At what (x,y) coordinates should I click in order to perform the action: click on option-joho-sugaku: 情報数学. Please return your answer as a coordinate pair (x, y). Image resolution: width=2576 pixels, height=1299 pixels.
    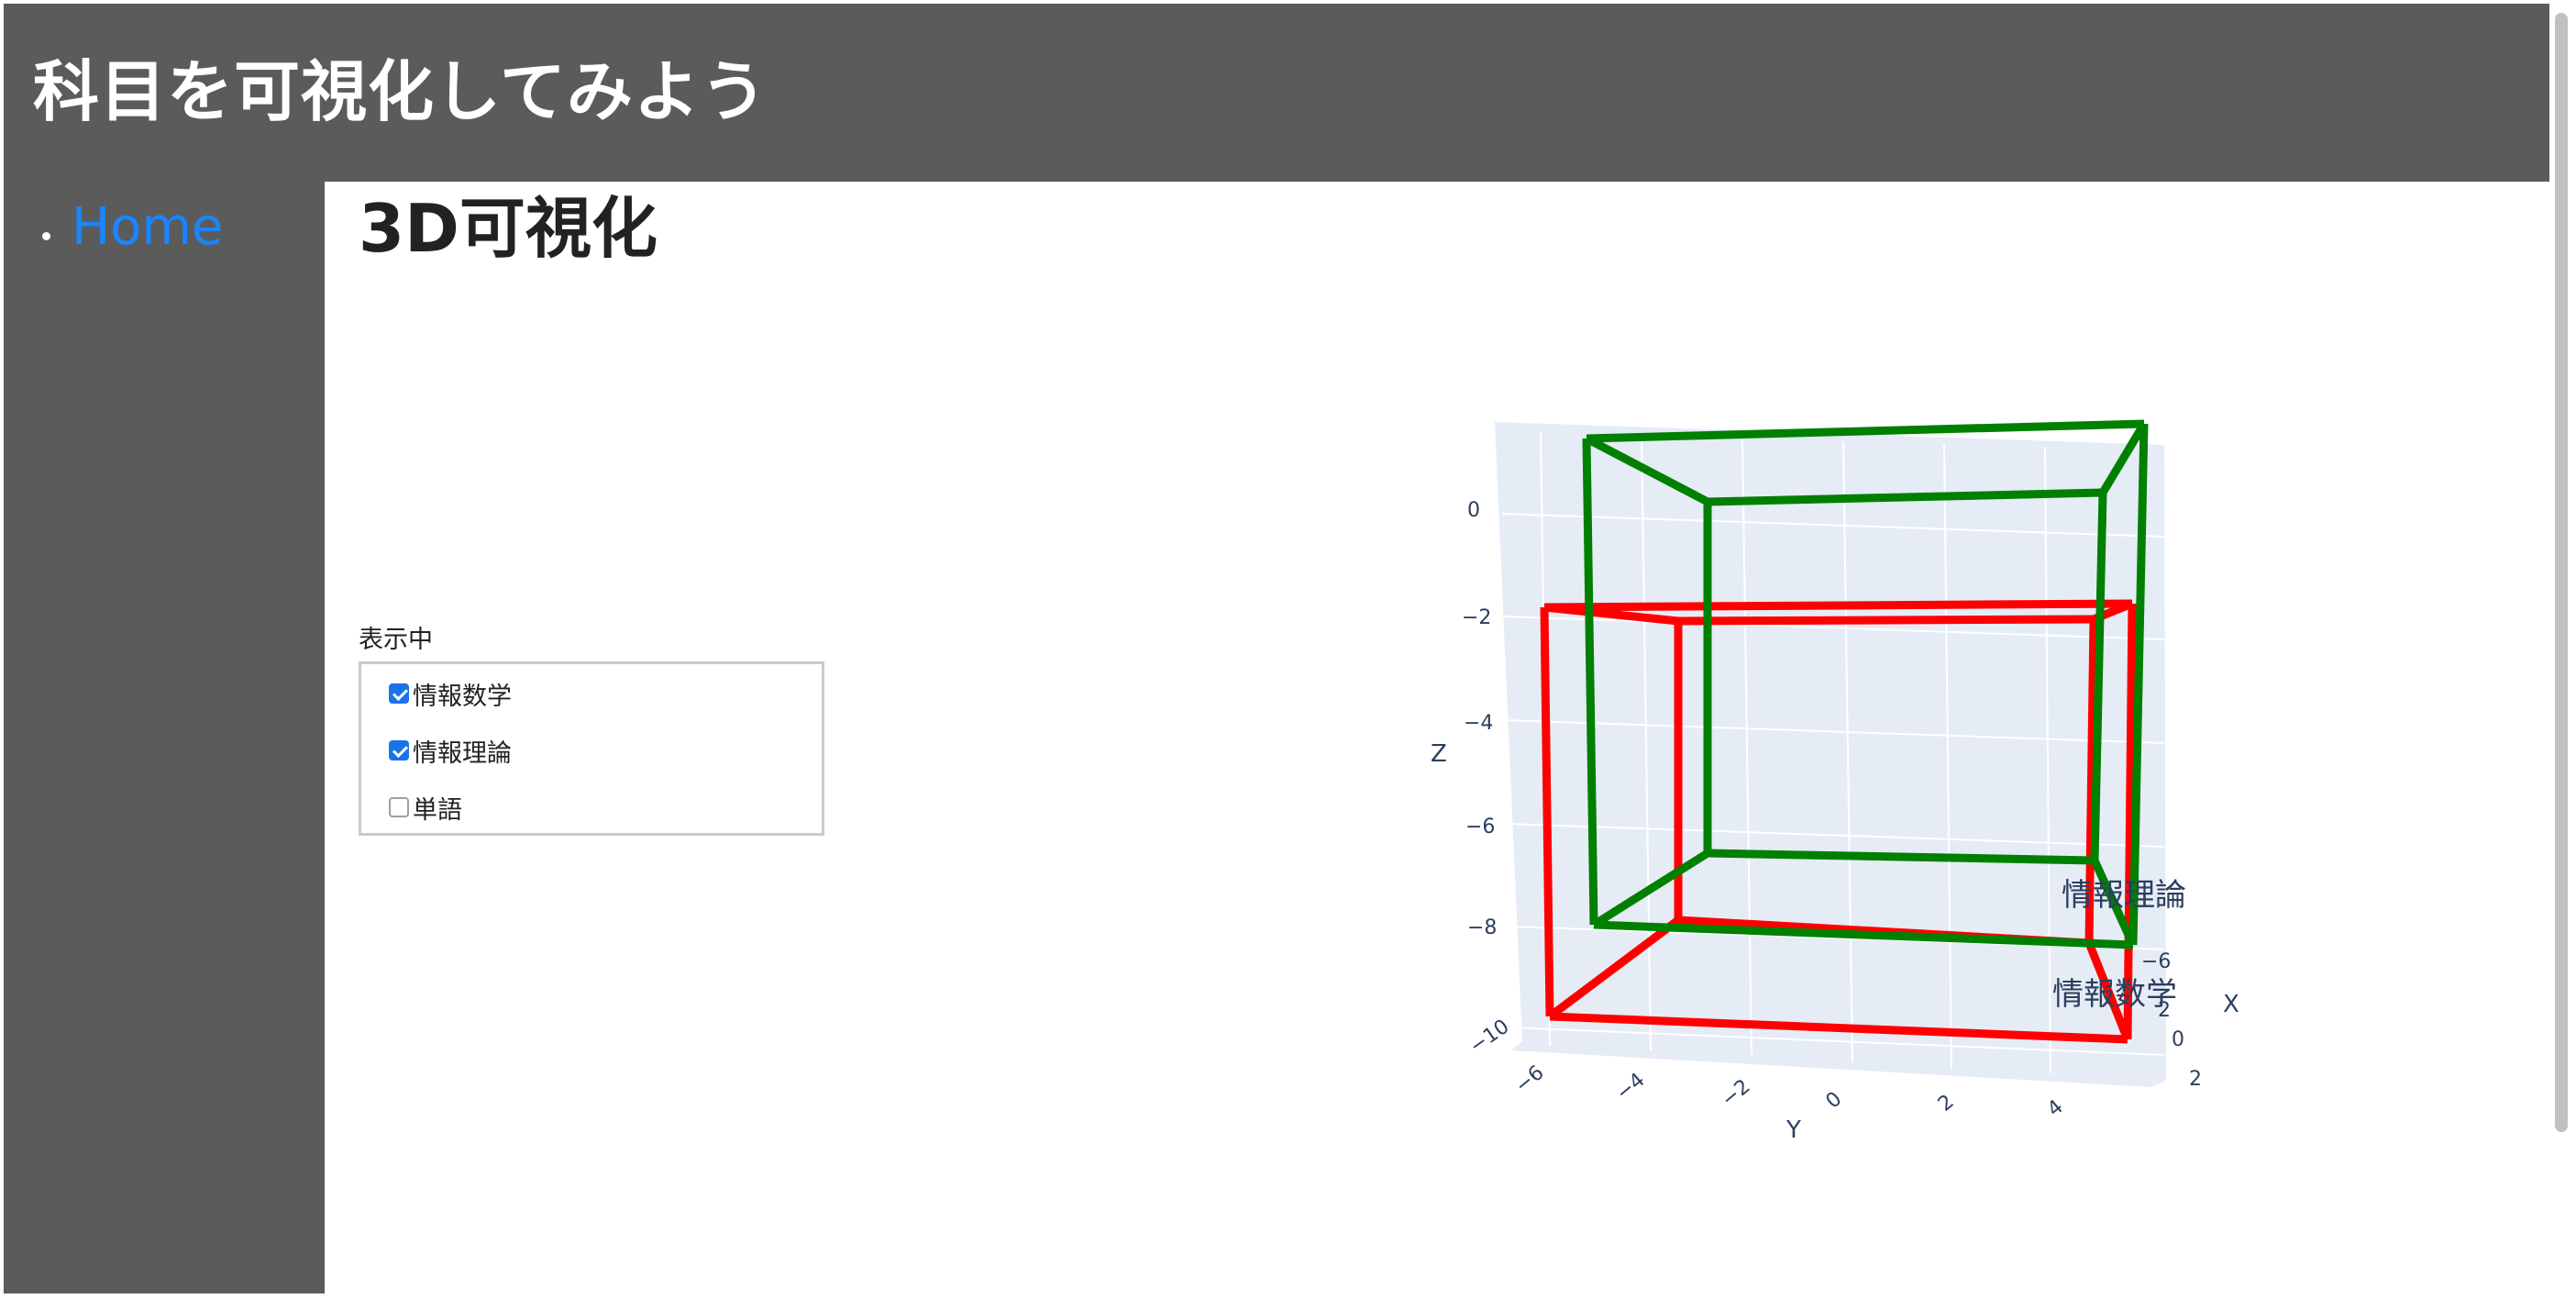
    Looking at the image, I should click on (450, 693).